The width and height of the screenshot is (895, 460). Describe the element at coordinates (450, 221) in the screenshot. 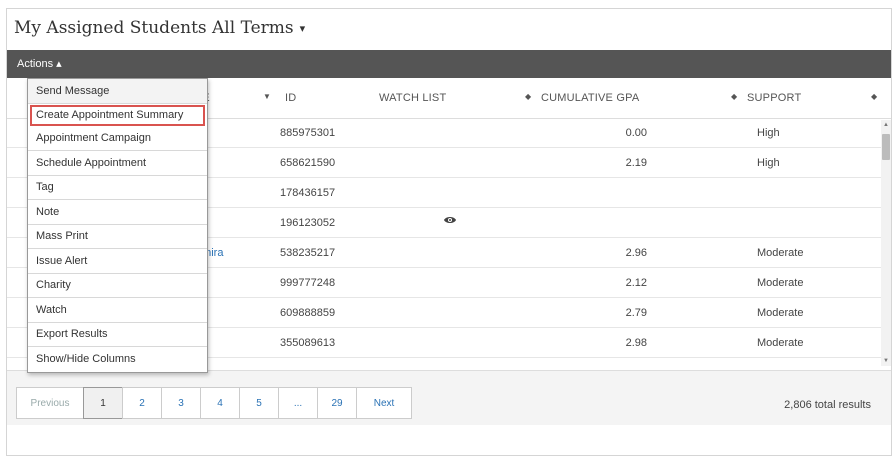

I see `eye-icon` at that location.